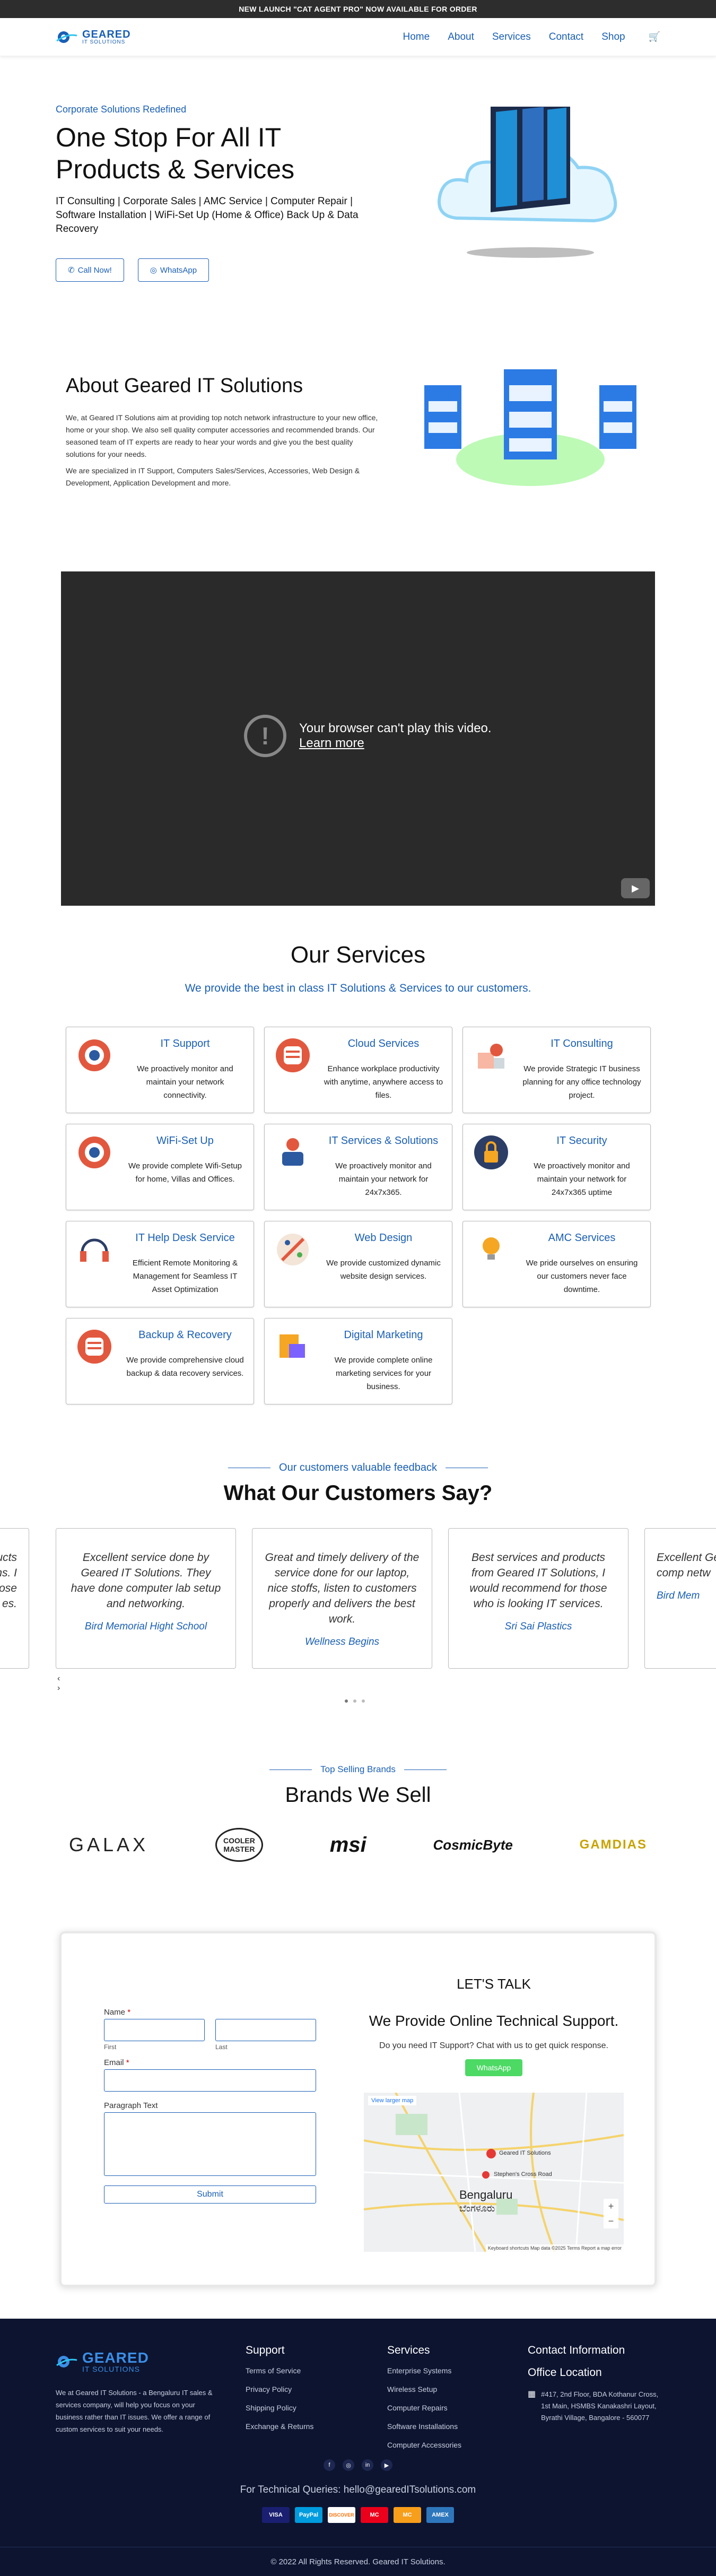  Describe the element at coordinates (109, 1844) in the screenshot. I see `brand-galax-logo: GALAX` at that location.